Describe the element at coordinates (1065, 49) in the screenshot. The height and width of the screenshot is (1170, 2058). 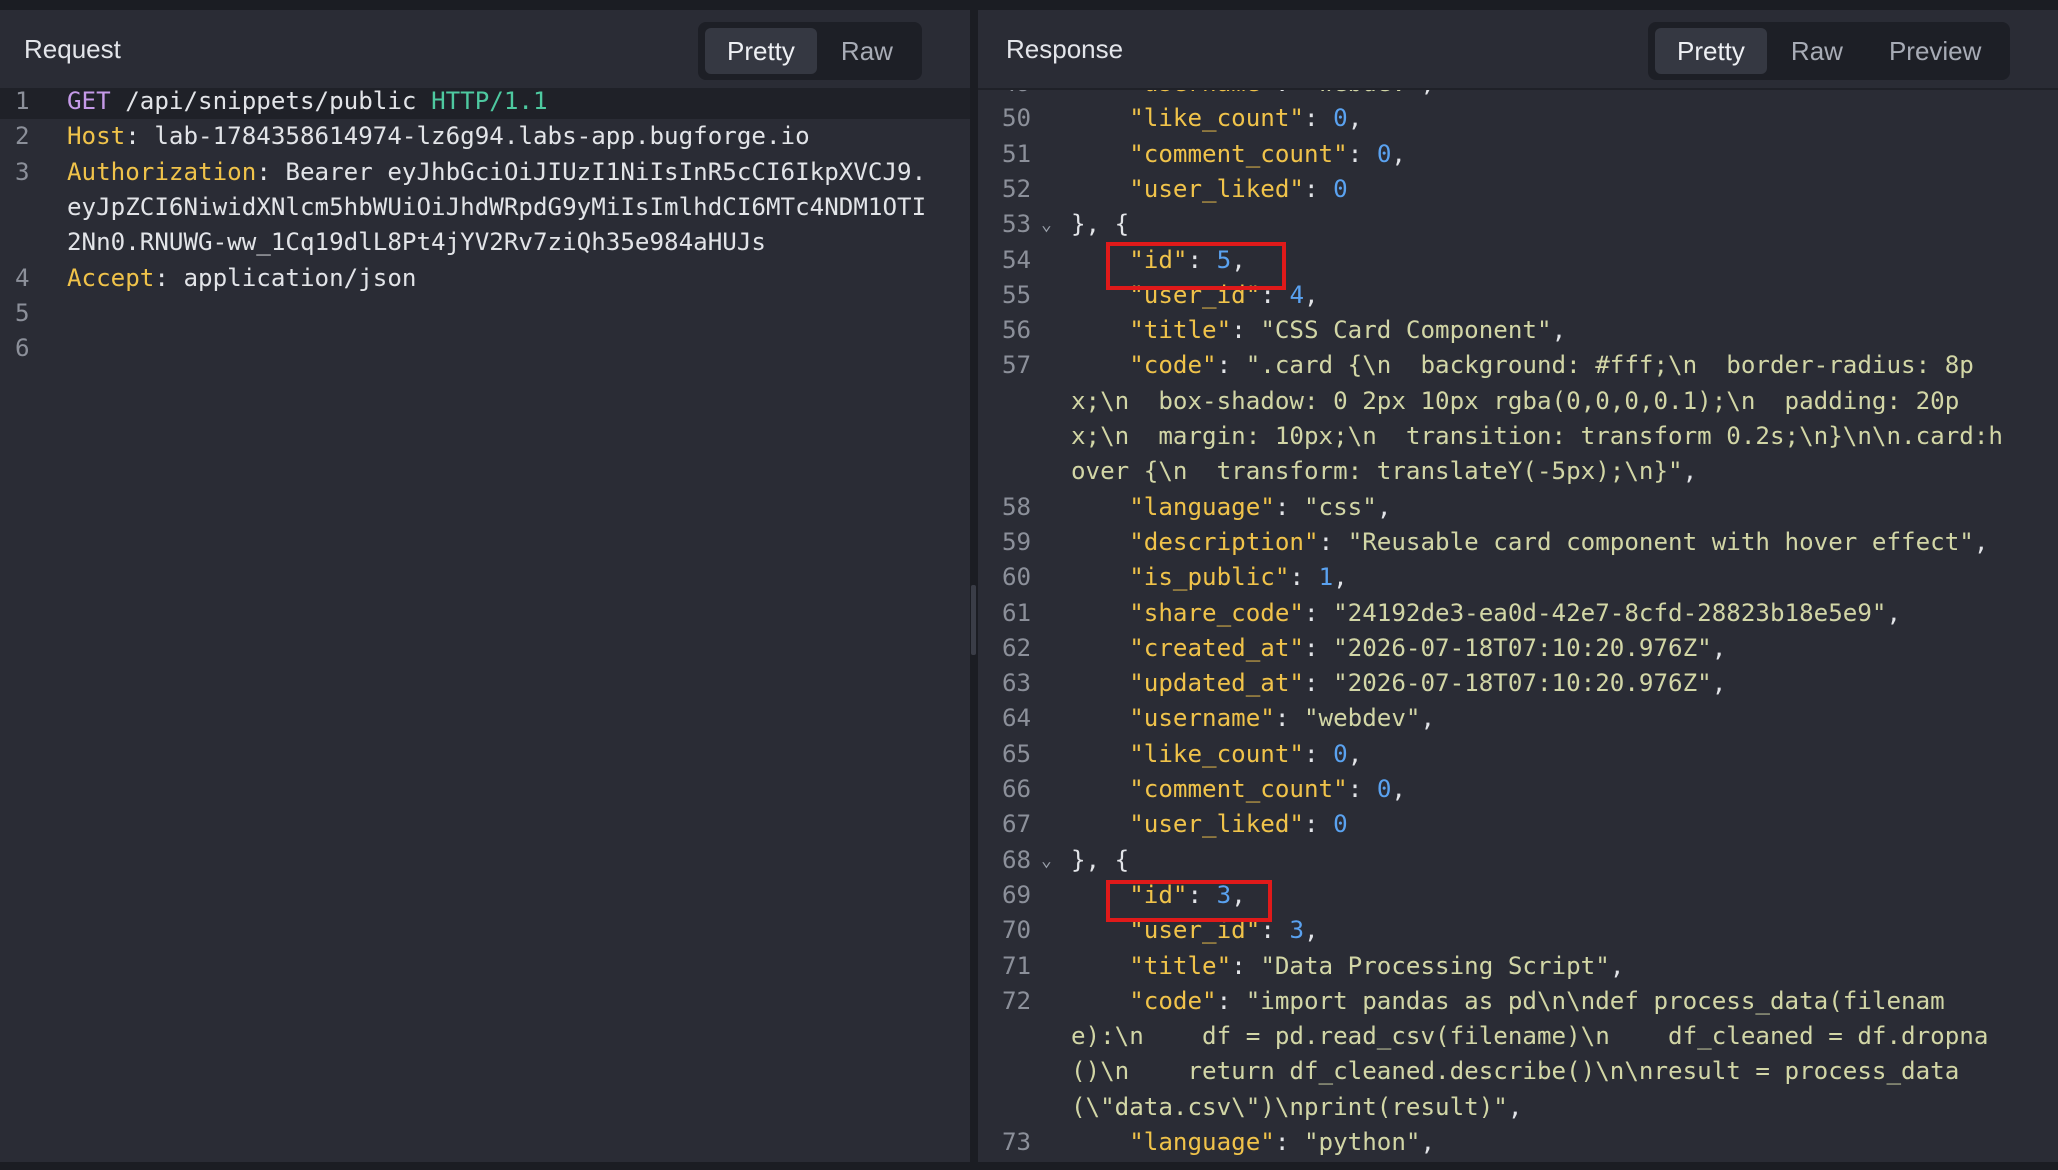
I see `response-title: Response` at that location.